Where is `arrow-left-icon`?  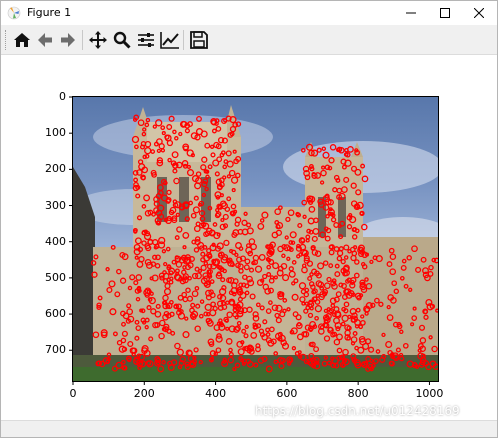
arrow-left-icon is located at coordinates (45, 40).